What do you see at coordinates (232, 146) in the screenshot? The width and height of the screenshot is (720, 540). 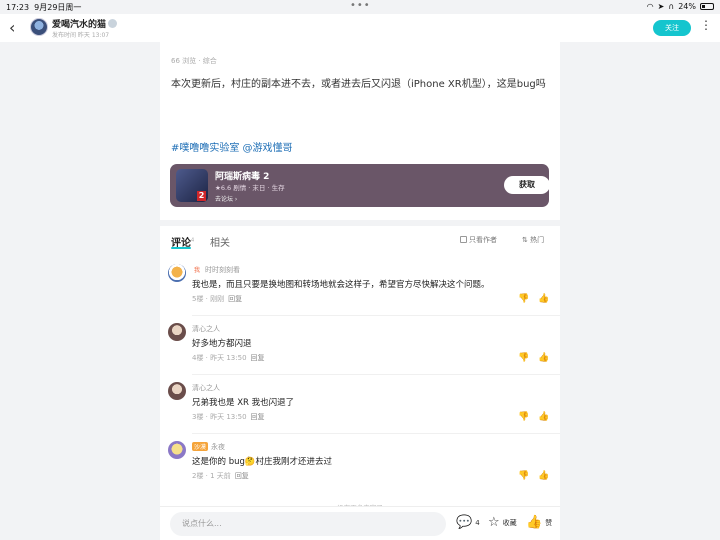 I see `post-tags: #噗噜噜实验室 @游戏懂哥` at bounding box center [232, 146].